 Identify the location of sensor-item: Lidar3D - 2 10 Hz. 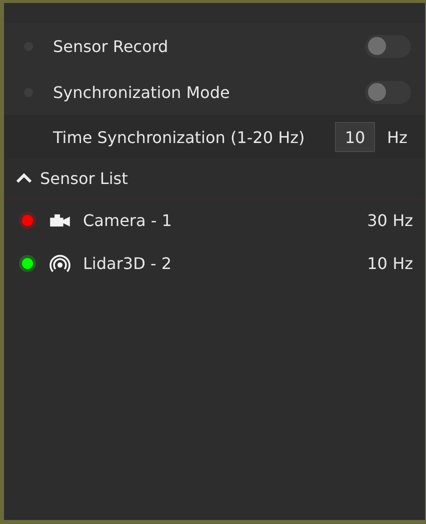
(214, 263).